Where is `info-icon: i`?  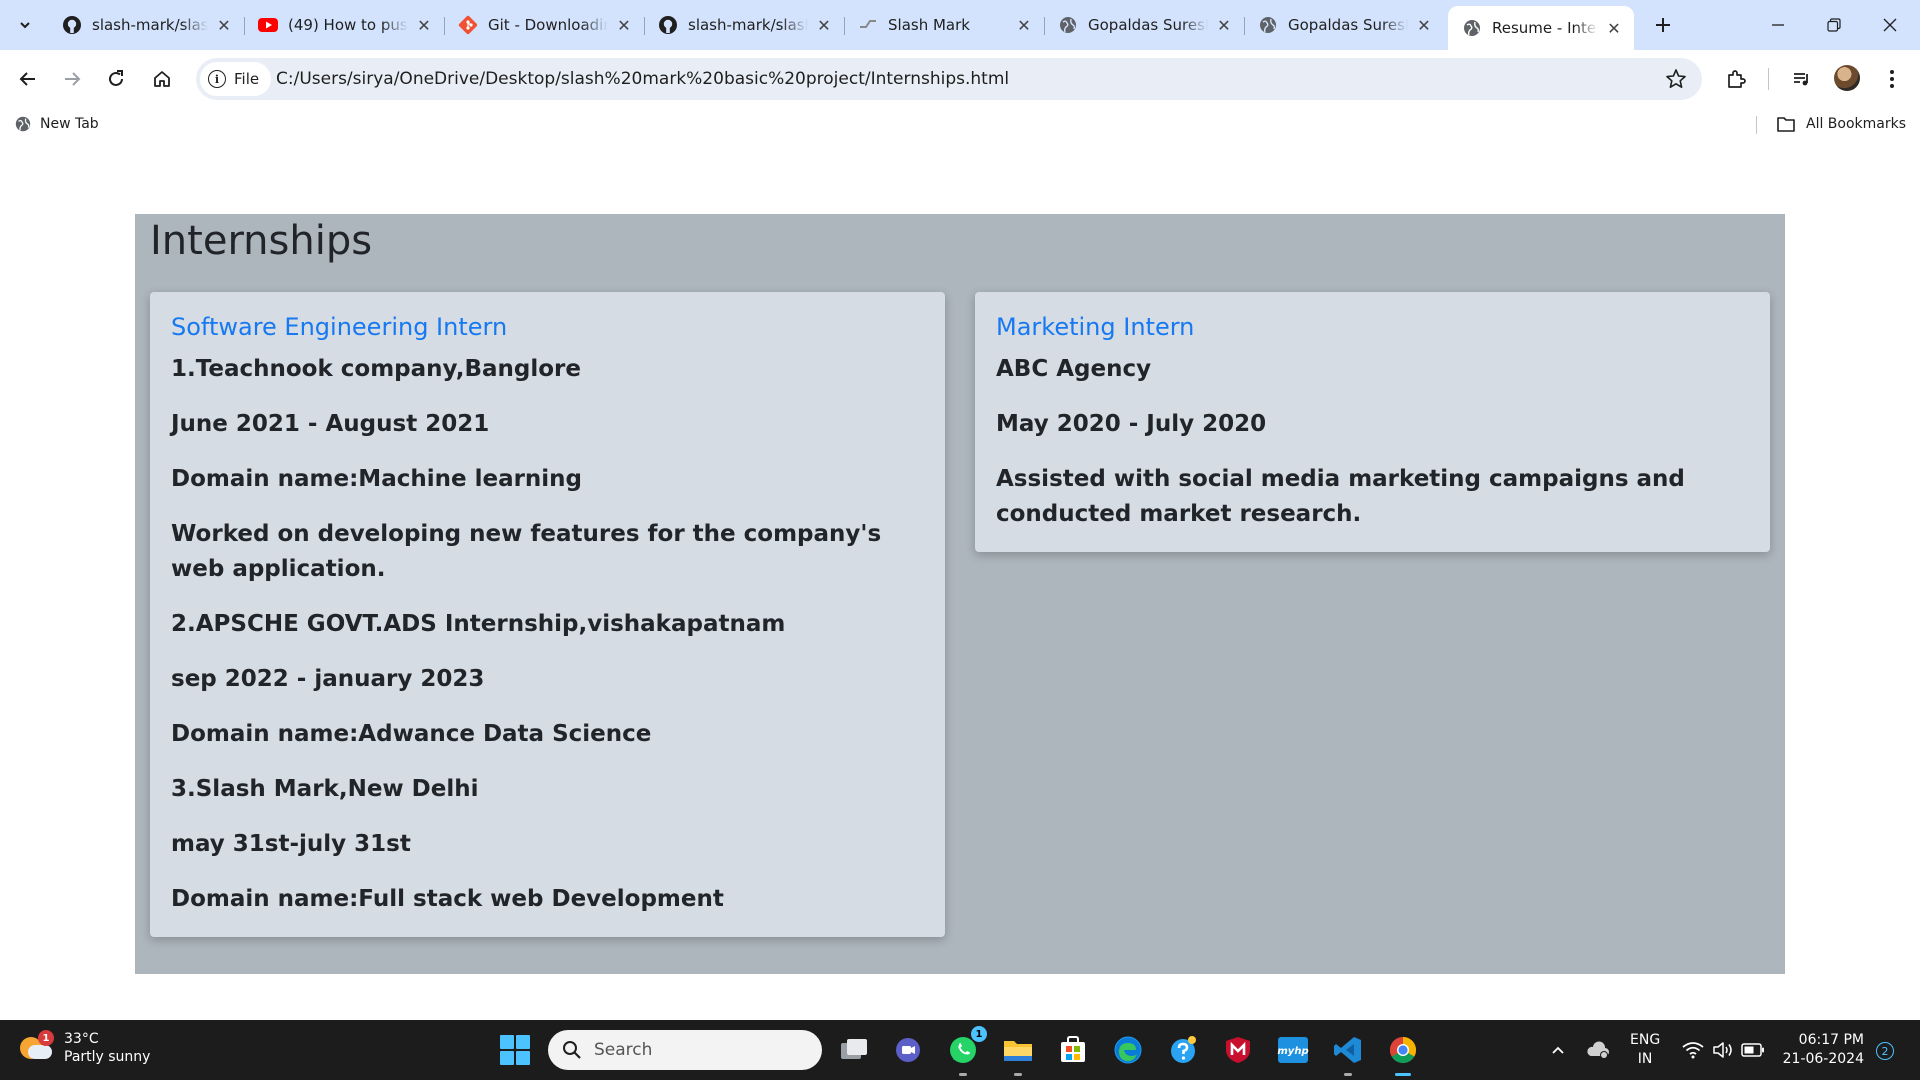
info-icon: i is located at coordinates (217, 79).